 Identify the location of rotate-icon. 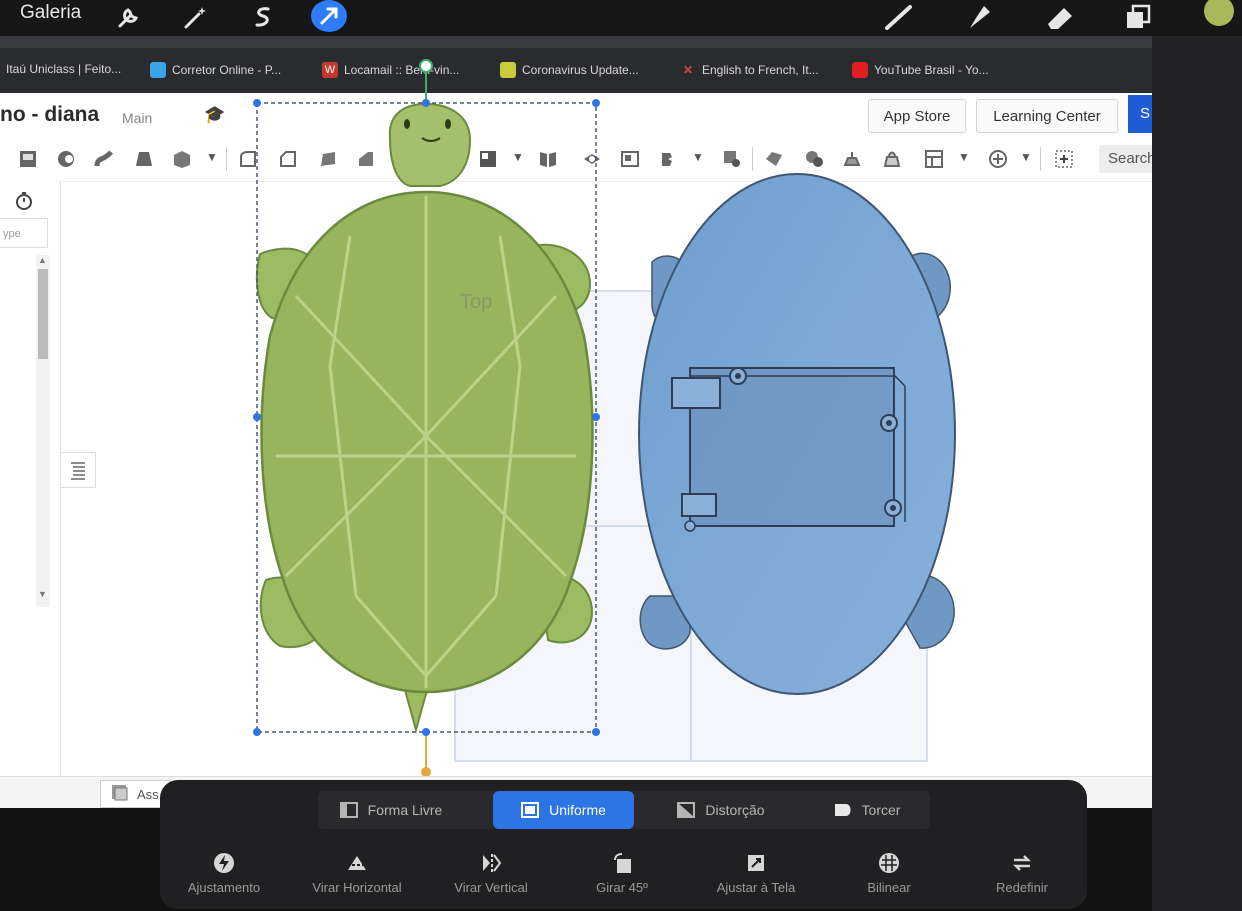
(622, 863).